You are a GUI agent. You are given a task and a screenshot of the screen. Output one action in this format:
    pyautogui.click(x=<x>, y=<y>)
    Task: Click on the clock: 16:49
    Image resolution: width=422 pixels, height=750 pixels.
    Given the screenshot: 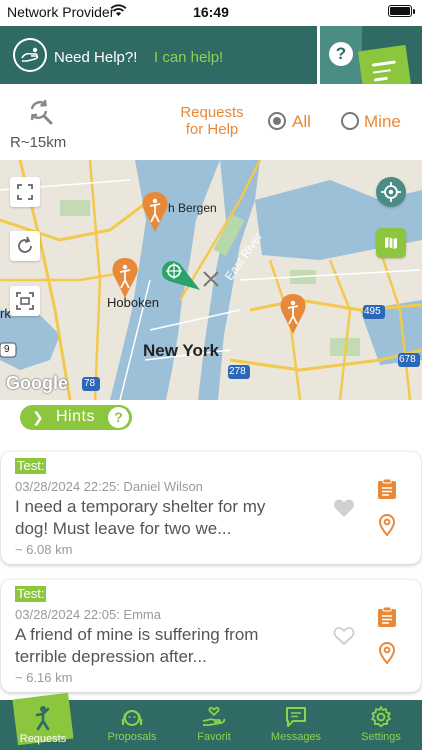 What is the action you would take?
    pyautogui.click(x=211, y=12)
    